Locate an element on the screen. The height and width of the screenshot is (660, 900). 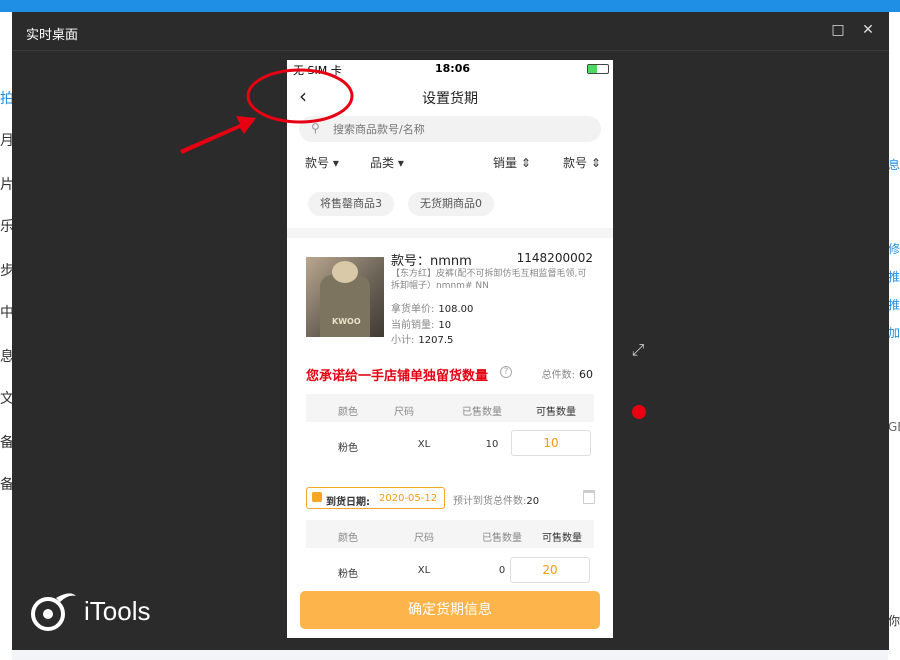
bg-left-text: 步 is located at coordinates (6, 271).